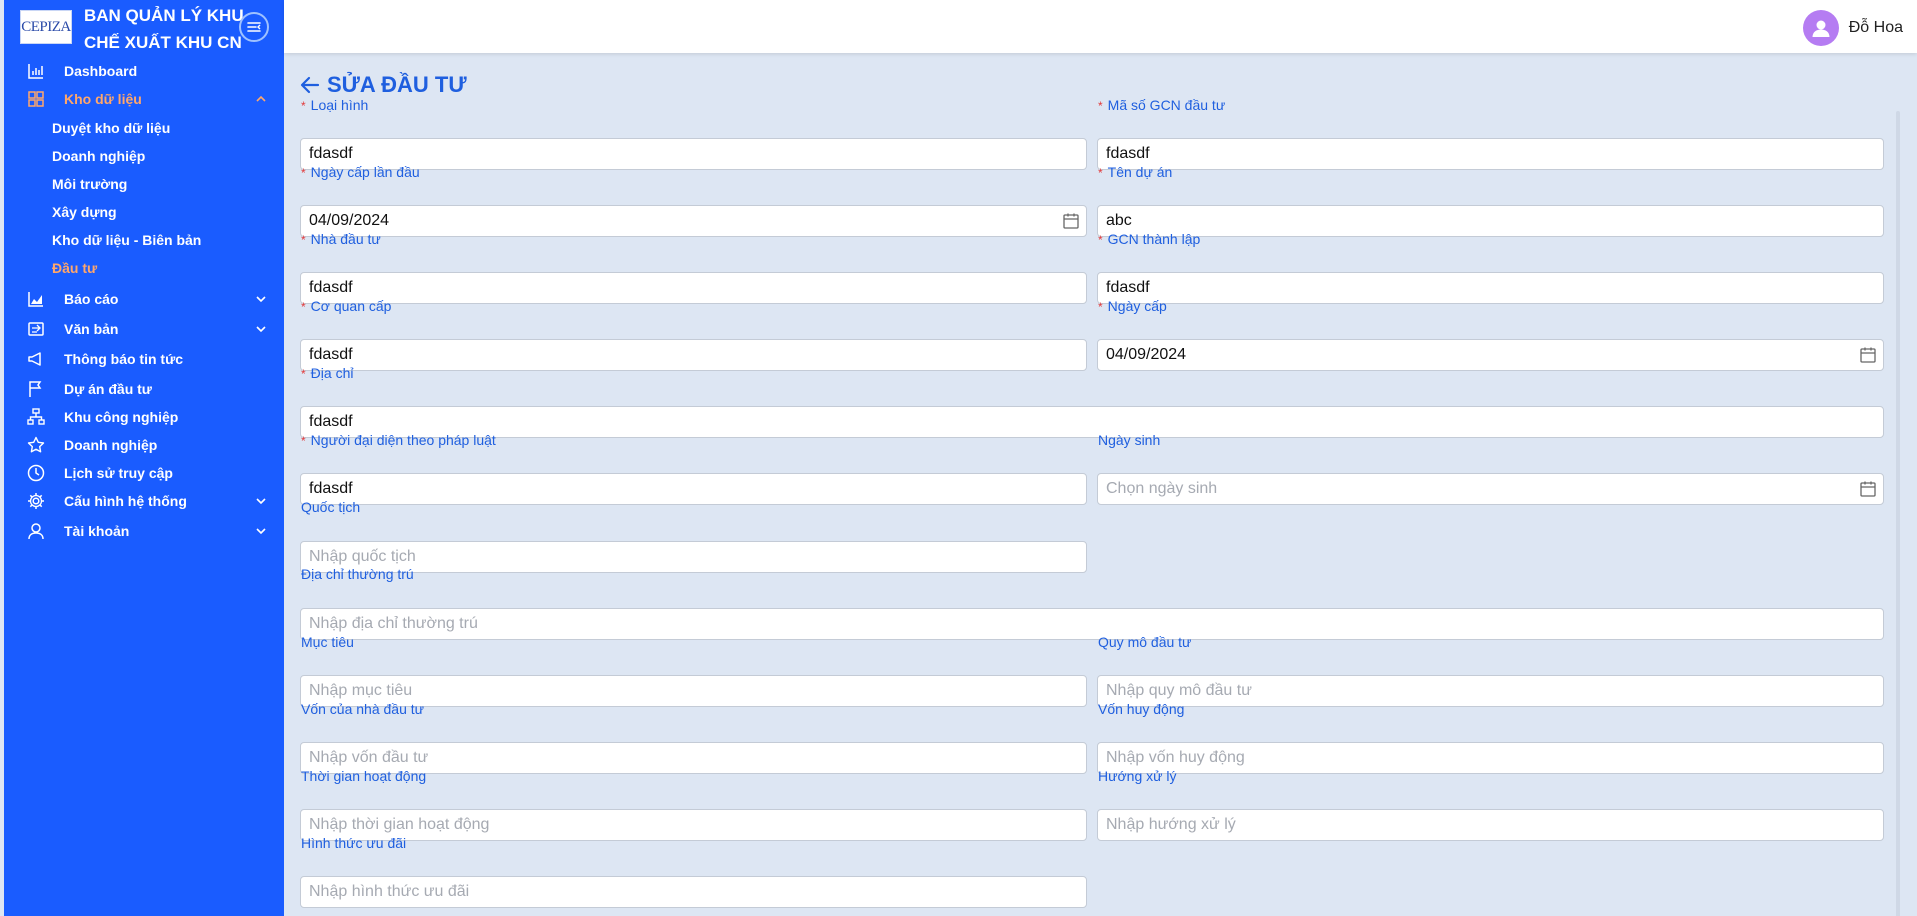  I want to click on sidebar-subitem-dau-tu: Đầu tư, so click(144, 268).